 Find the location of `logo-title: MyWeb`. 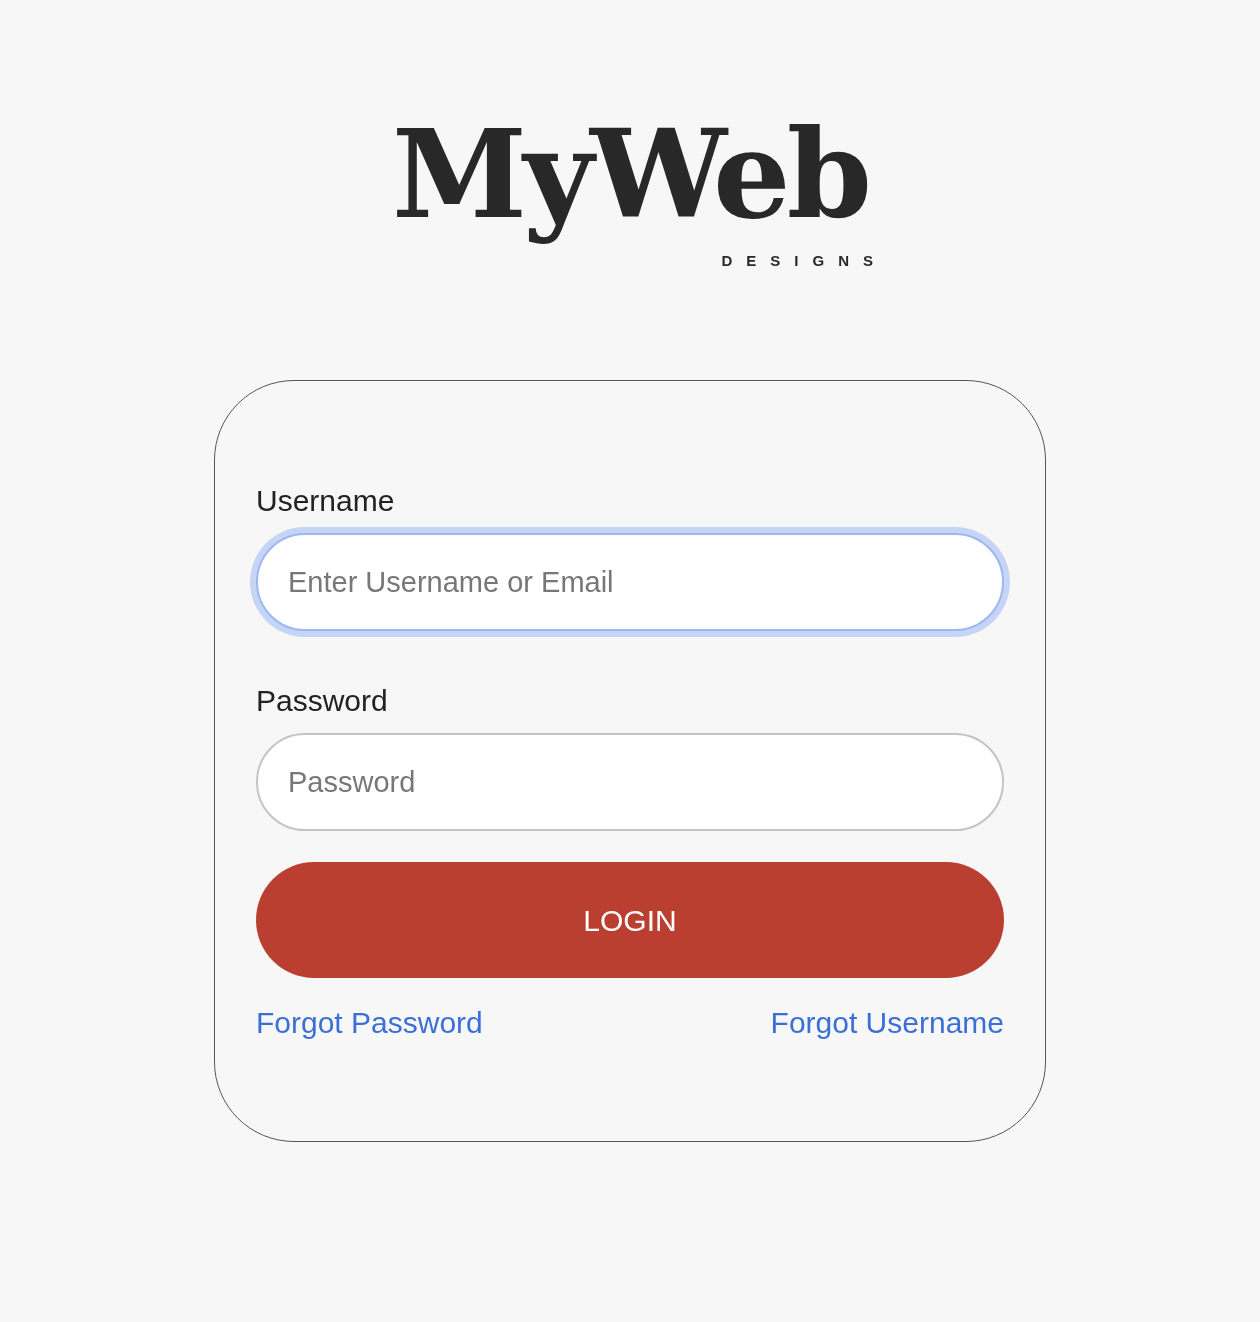

logo-title: MyWeb is located at coordinates (630, 174).